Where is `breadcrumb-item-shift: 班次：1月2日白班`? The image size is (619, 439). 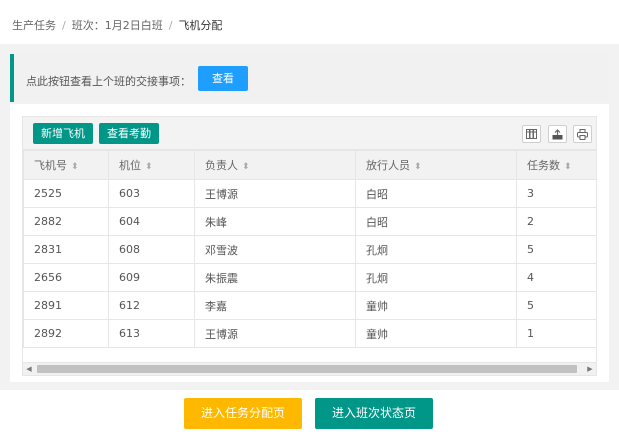
breadcrumb-item-shift: 班次：1月2日白班 is located at coordinates (117, 25).